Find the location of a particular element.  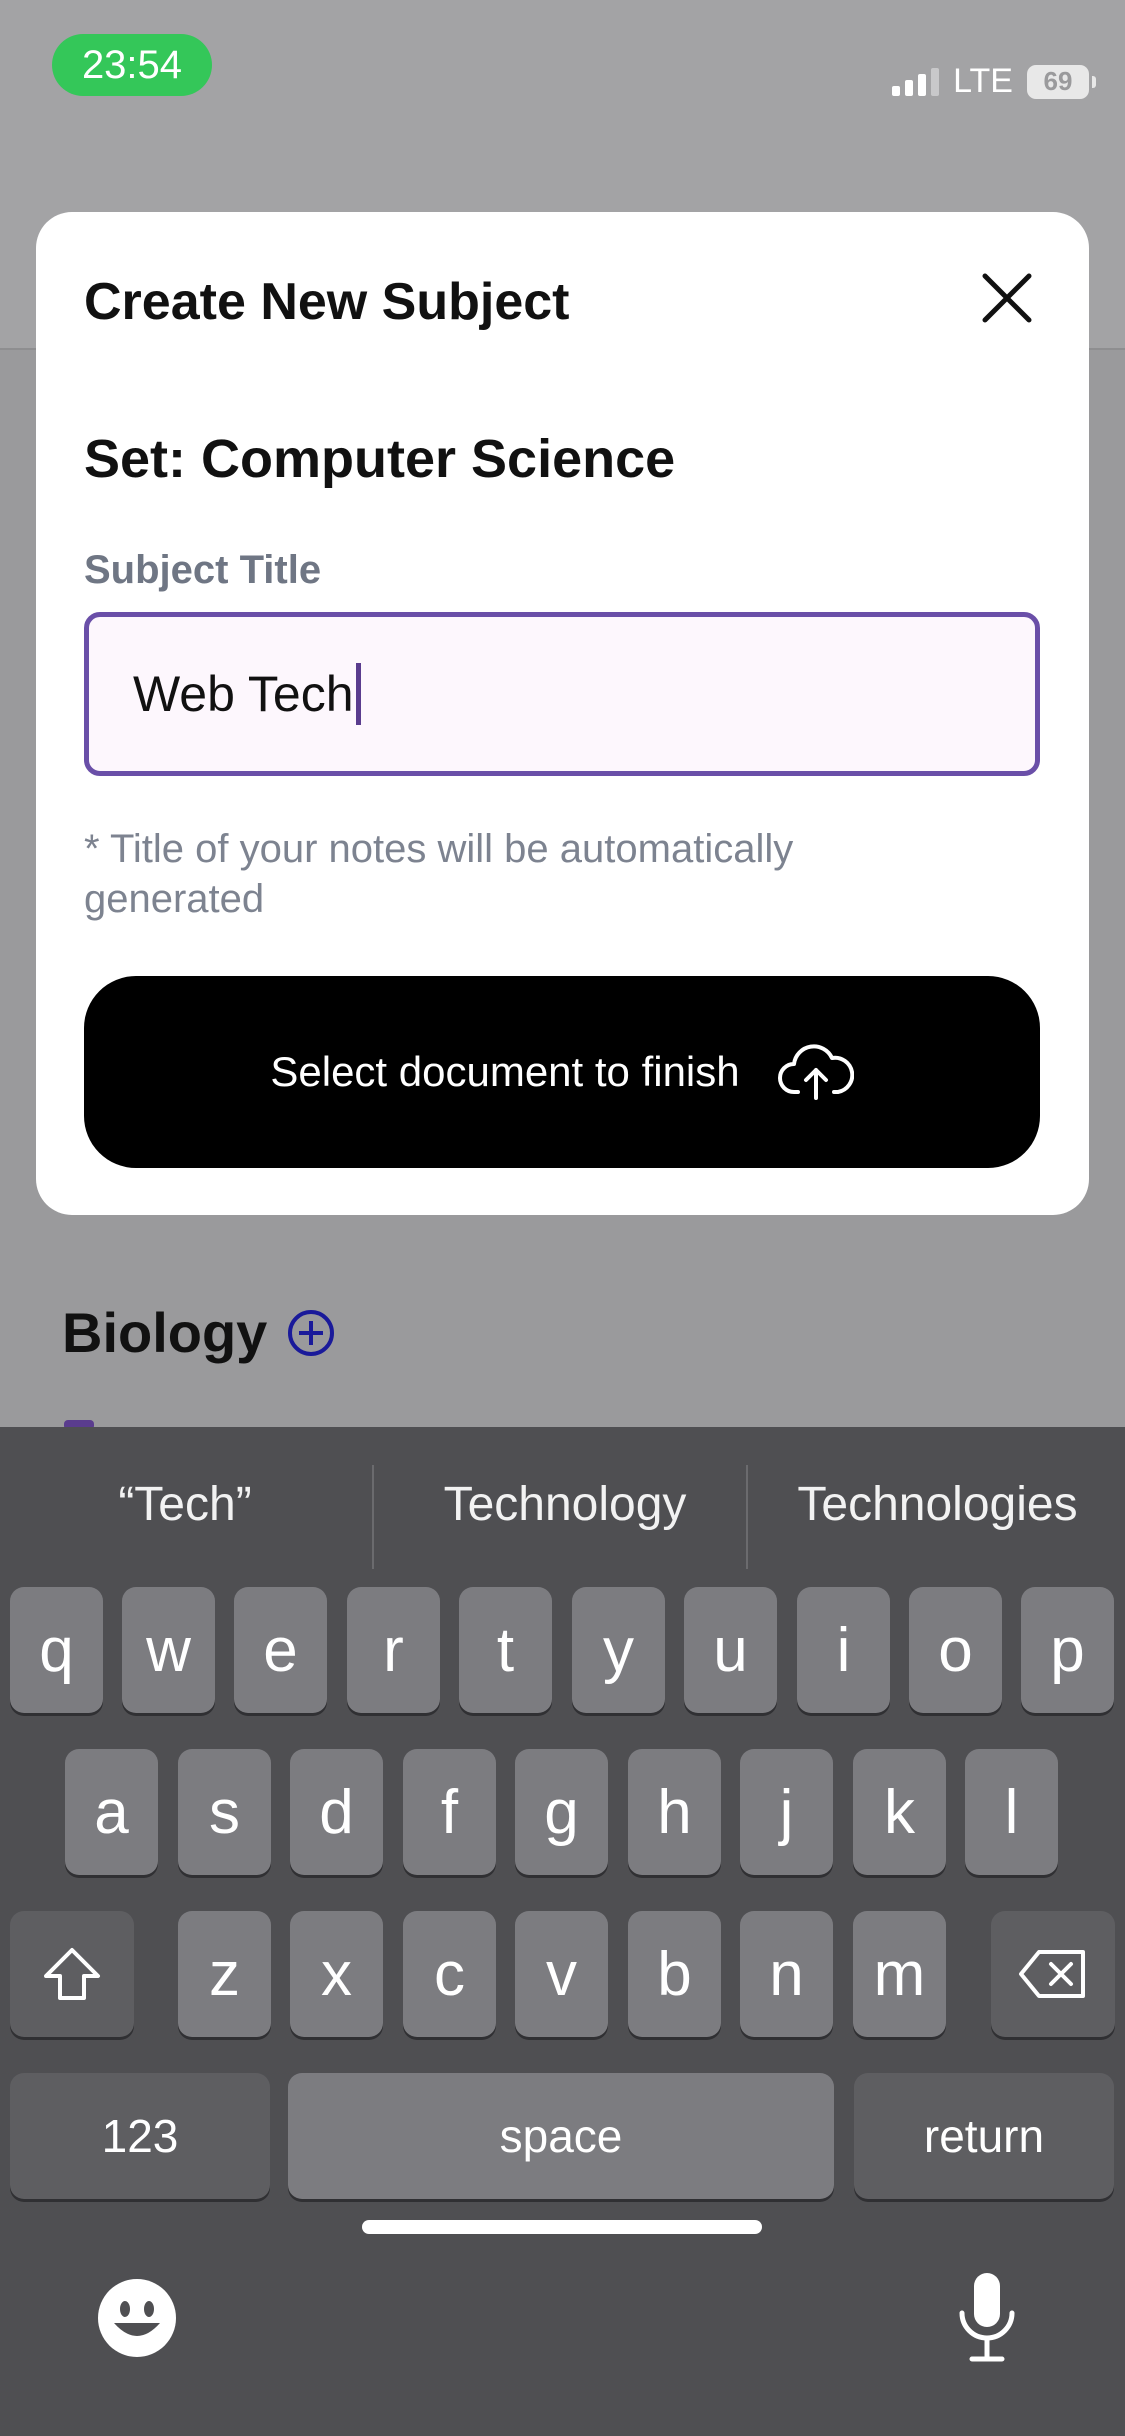

key-c: c is located at coordinates (449, 1974).